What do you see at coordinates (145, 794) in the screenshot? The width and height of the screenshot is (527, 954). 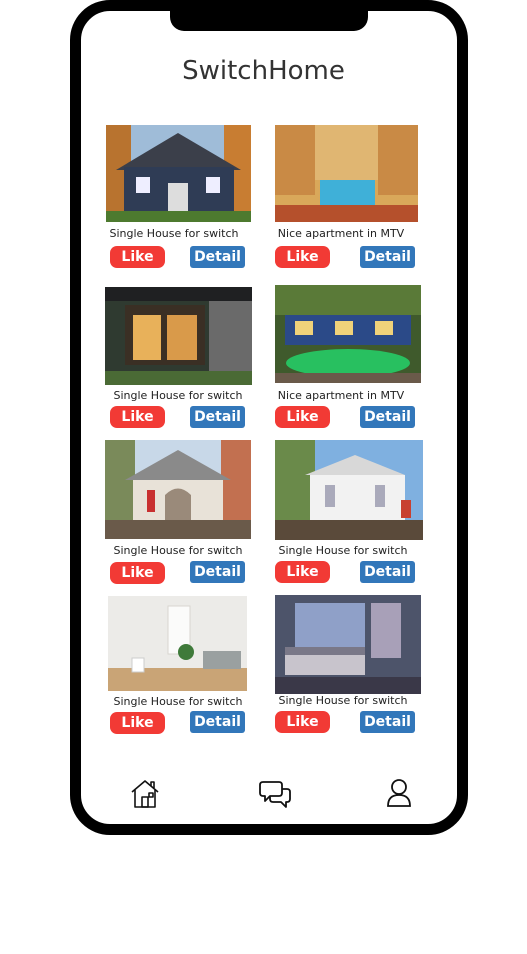 I see `home-icon` at bounding box center [145, 794].